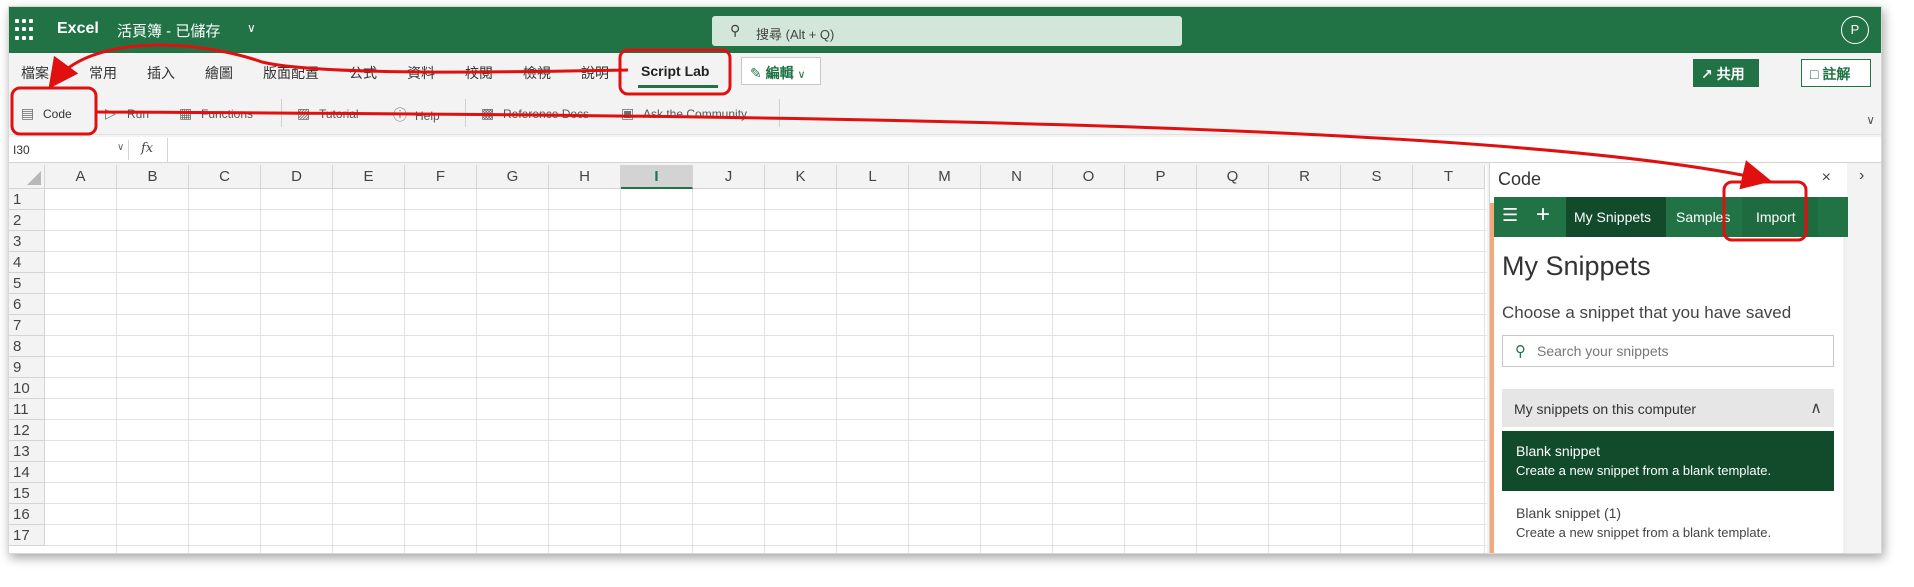 The width and height of the screenshot is (1914, 587). Describe the element at coordinates (26, 30) in the screenshot. I see `waffle-icon` at that location.